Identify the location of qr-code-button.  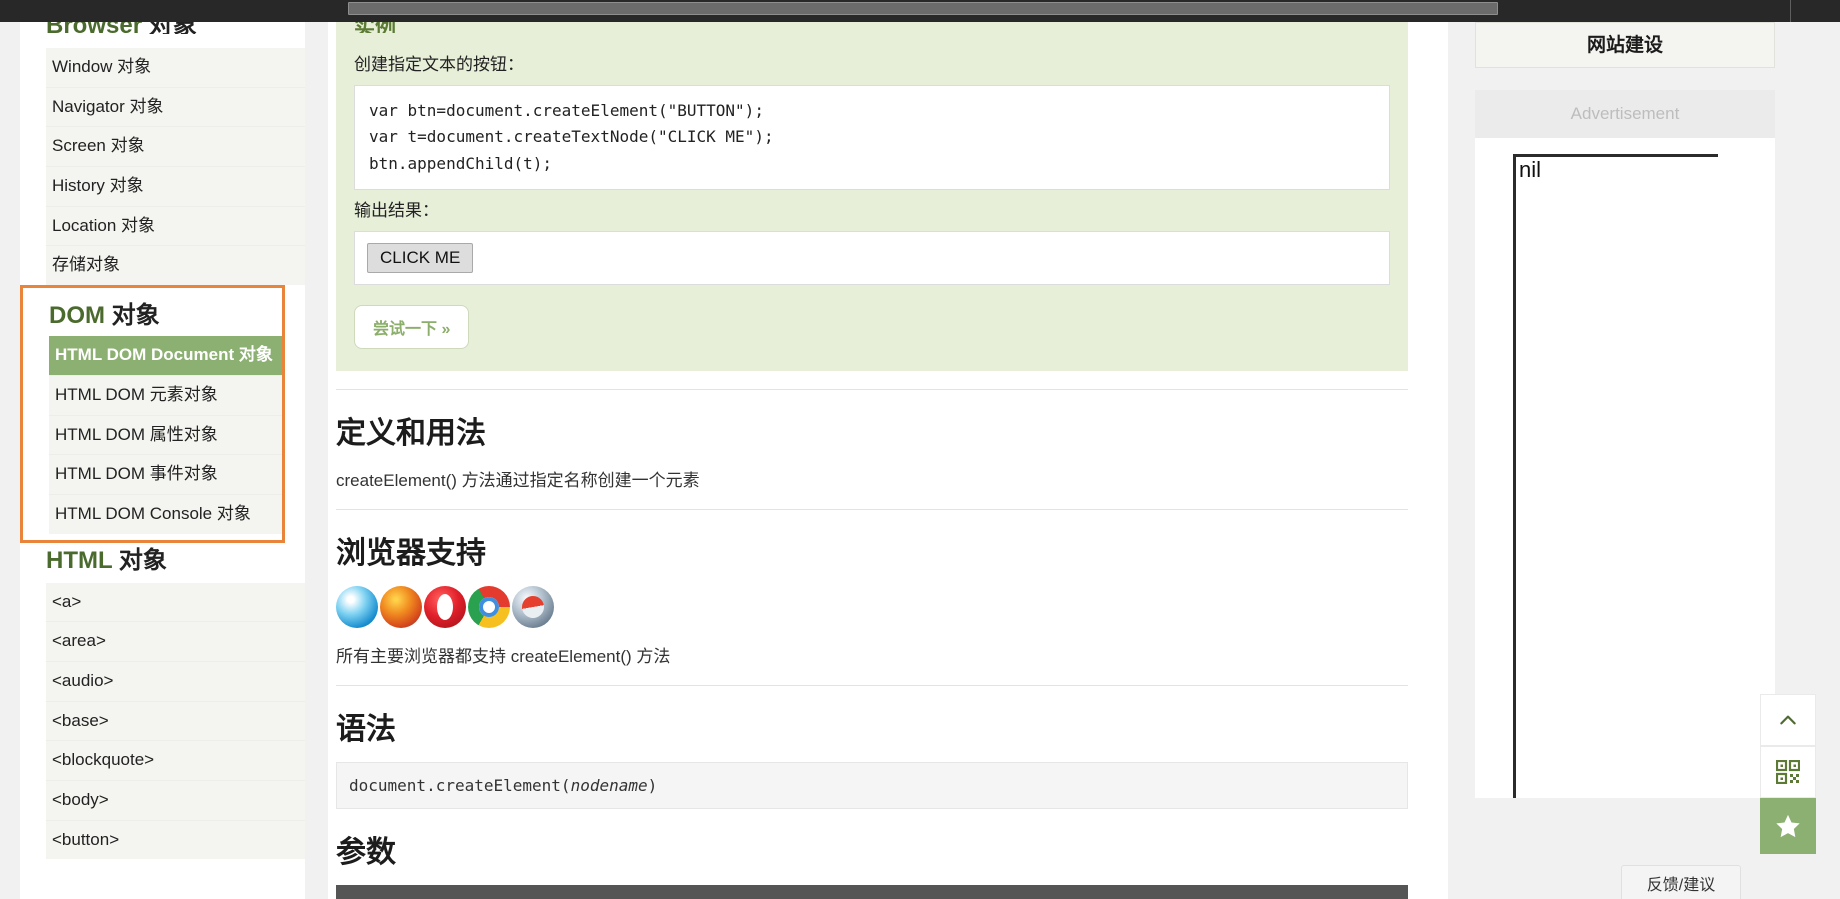
(1788, 772).